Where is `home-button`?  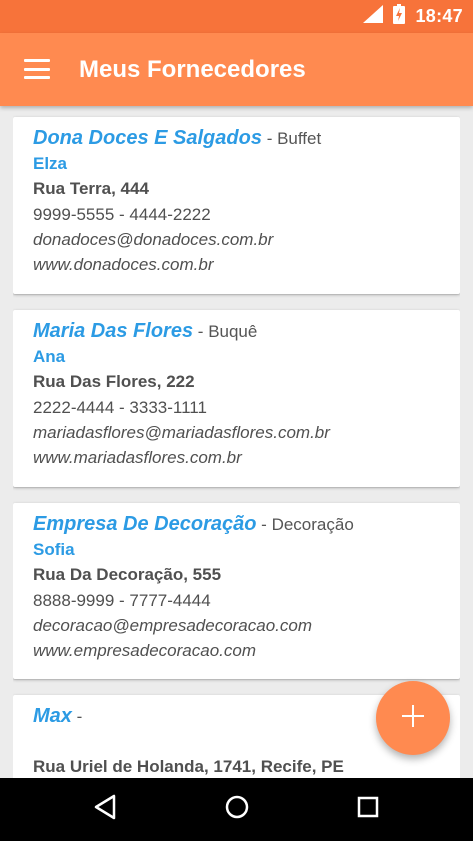
home-button is located at coordinates (237, 809).